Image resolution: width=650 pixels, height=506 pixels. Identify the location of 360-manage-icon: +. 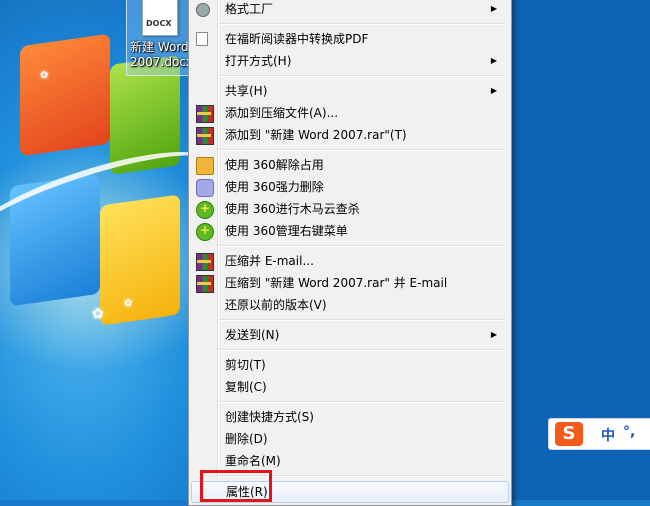
(205, 232).